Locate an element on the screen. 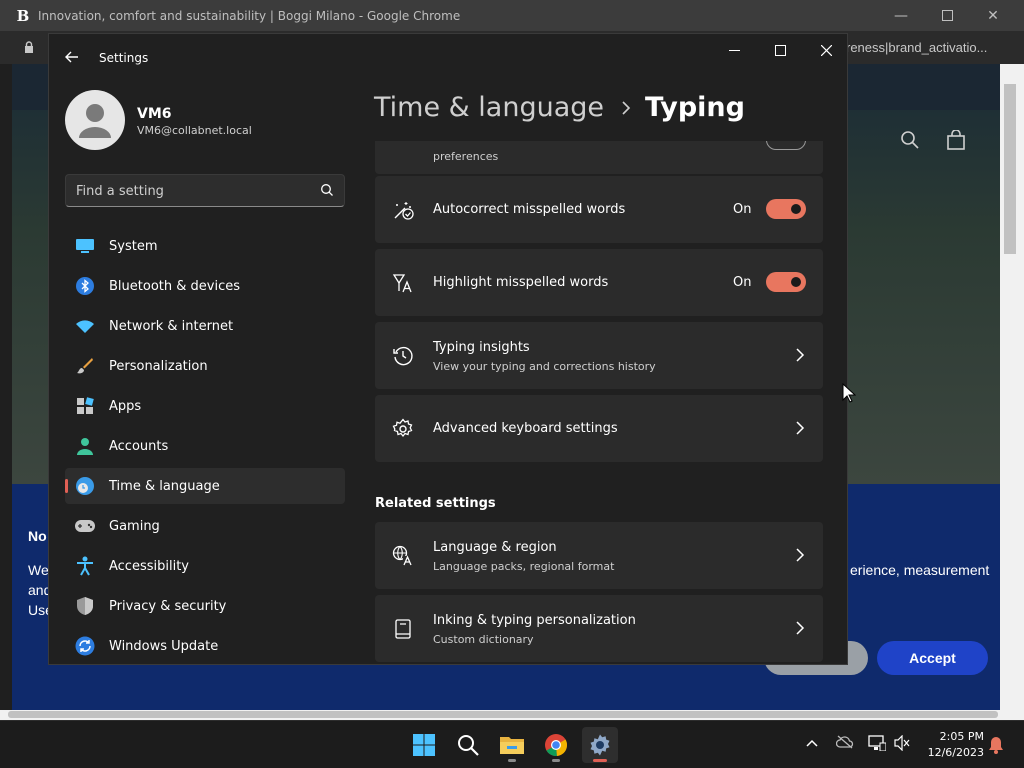 The width and height of the screenshot is (1024, 768). highlight-card: Highlight misspelled words On is located at coordinates (599, 282).